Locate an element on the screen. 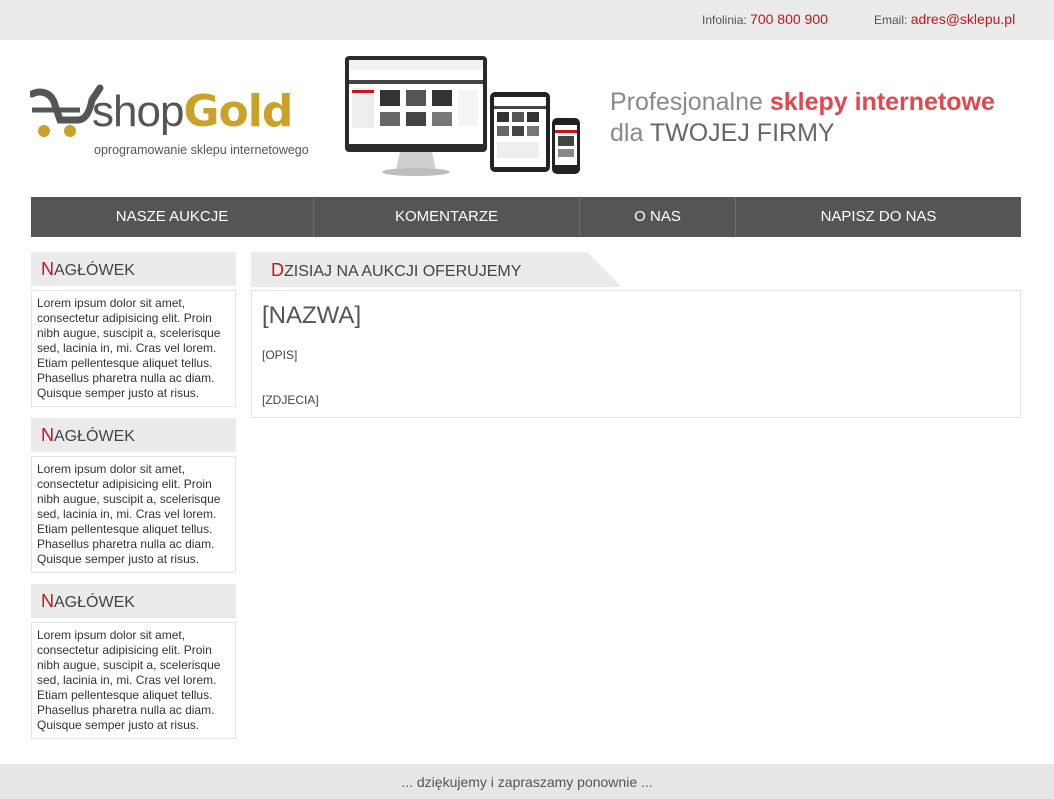 The width and height of the screenshot is (1054, 799). hotline-number: 700 800 900 is located at coordinates (789, 19).